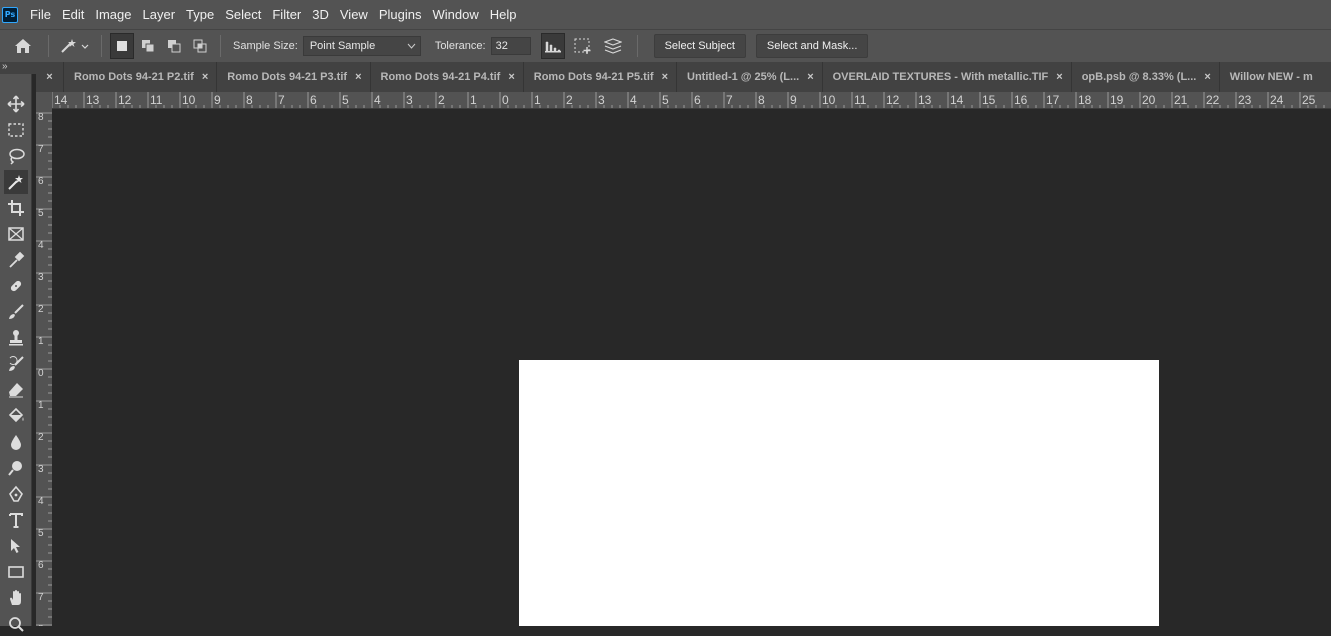 The height and width of the screenshot is (636, 1331). Describe the element at coordinates (16, 312) in the screenshot. I see `brush-icon` at that location.